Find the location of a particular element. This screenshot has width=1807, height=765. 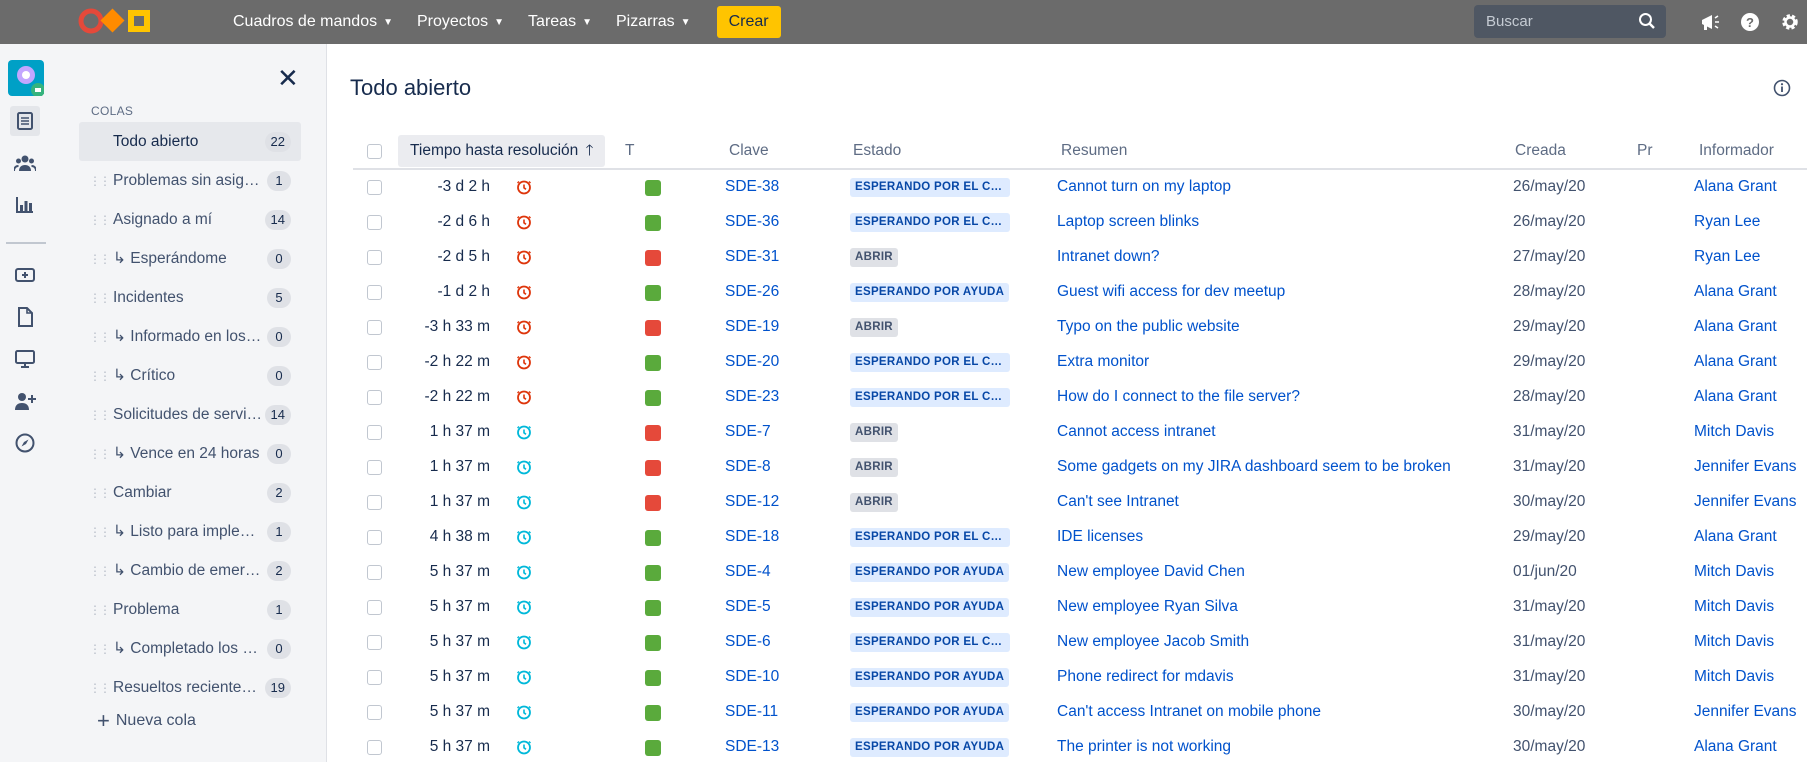

column-header-status: Estado is located at coordinates (877, 151).